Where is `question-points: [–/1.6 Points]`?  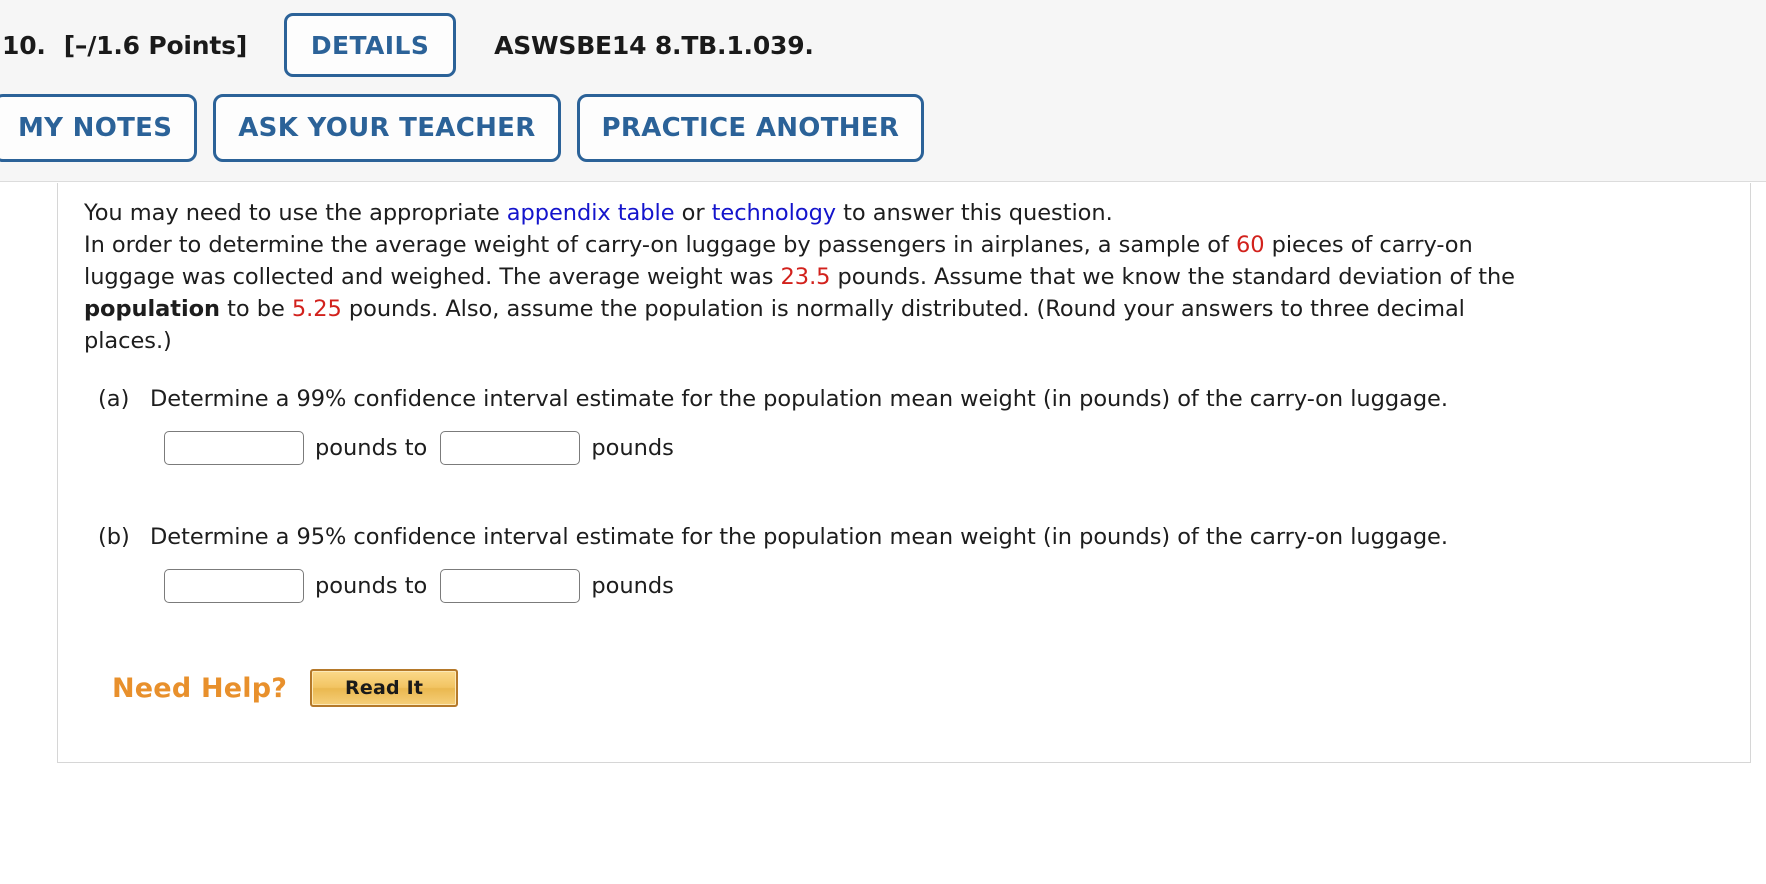 question-points: [–/1.6 Points] is located at coordinates (155, 45).